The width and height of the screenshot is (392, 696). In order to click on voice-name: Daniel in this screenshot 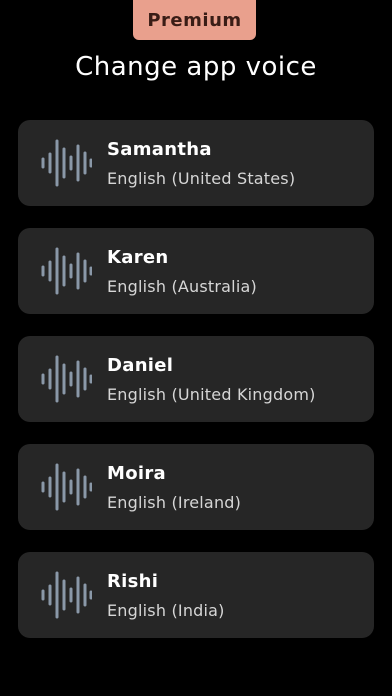, I will do `click(140, 365)`.